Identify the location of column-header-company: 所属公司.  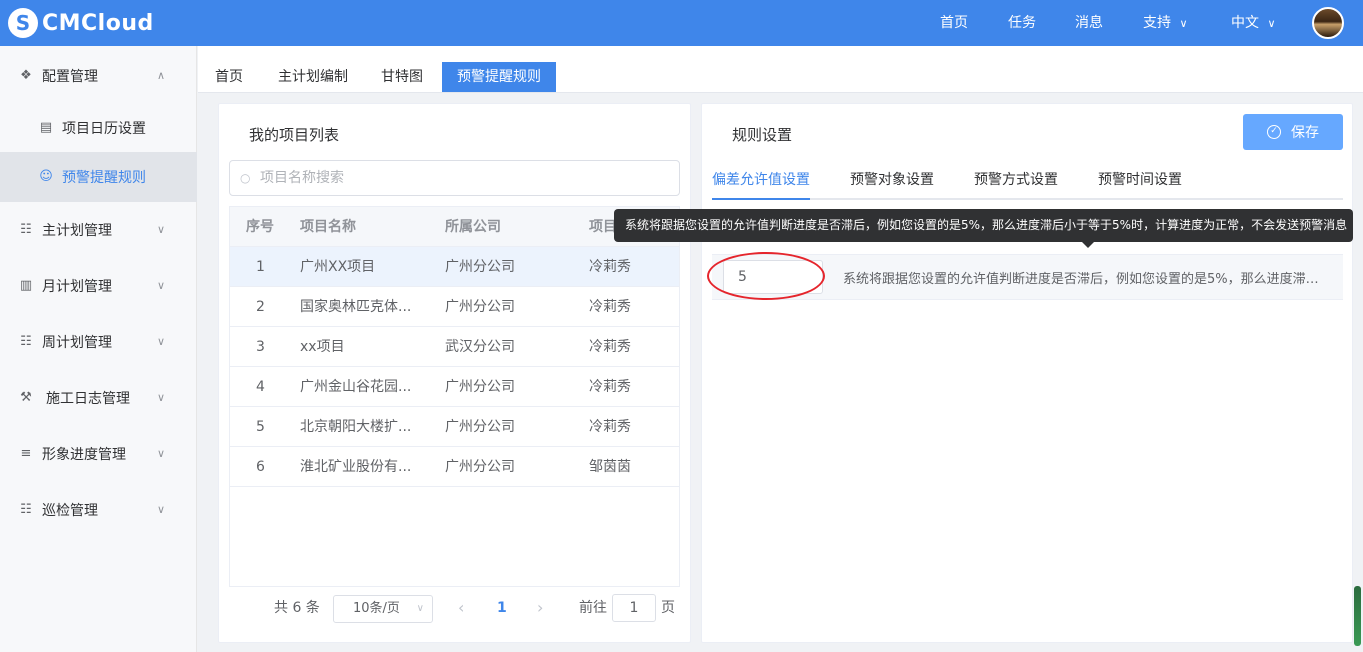
(473, 227).